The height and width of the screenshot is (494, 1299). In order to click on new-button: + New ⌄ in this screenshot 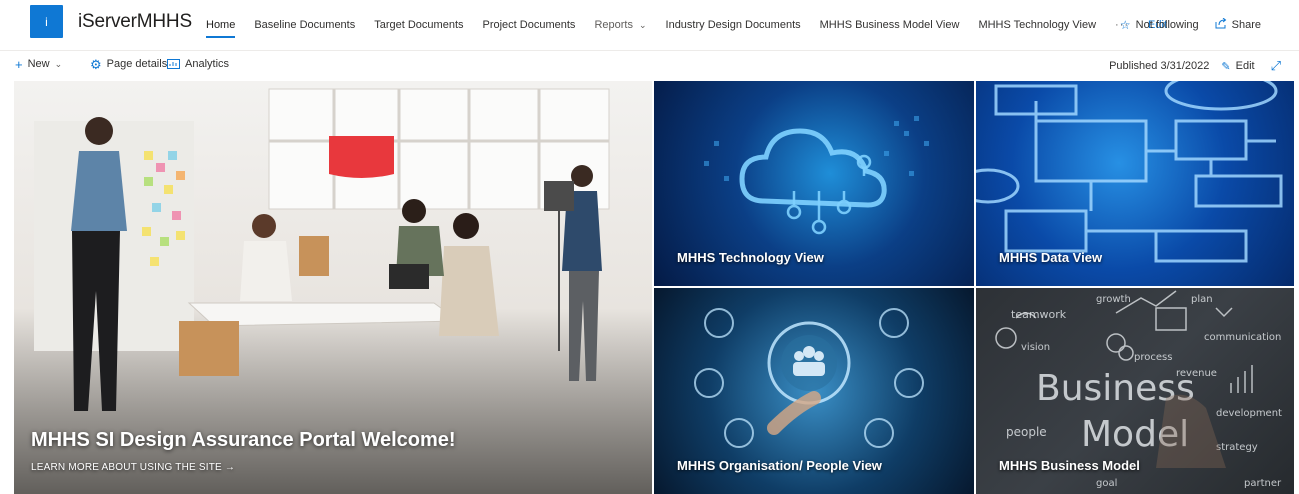, I will do `click(39, 64)`.